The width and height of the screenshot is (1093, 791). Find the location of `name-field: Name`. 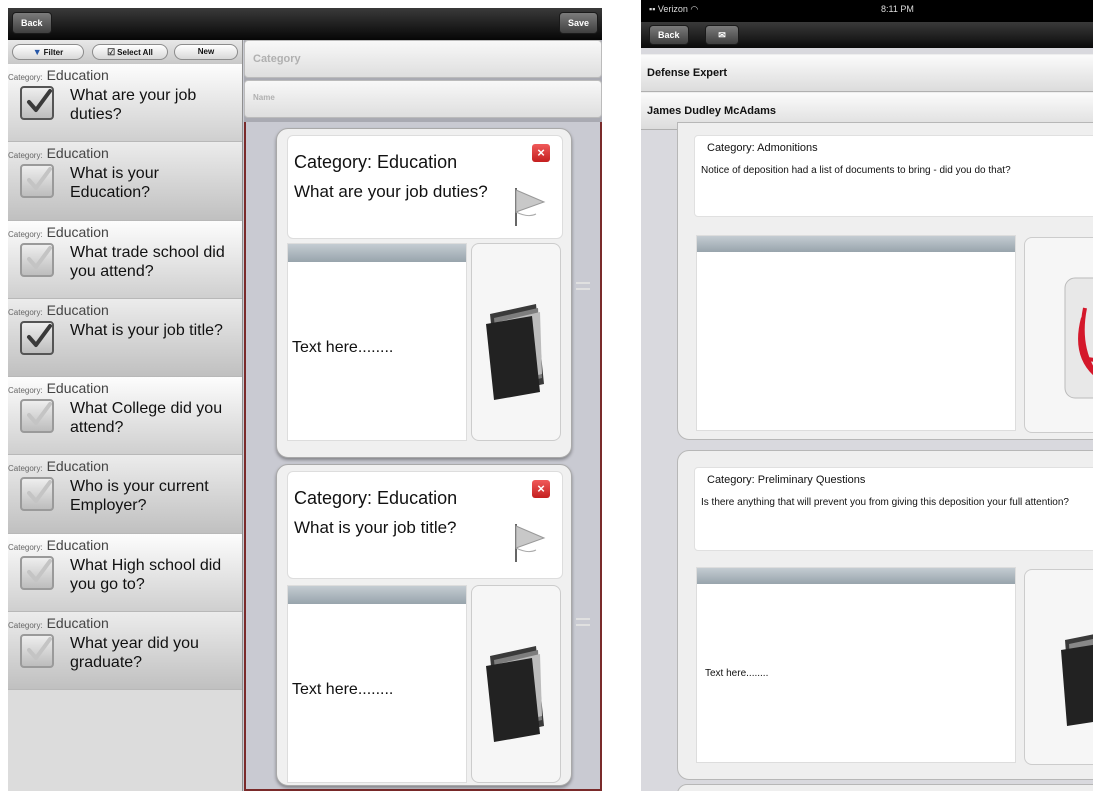

name-field: Name is located at coordinates (423, 99).